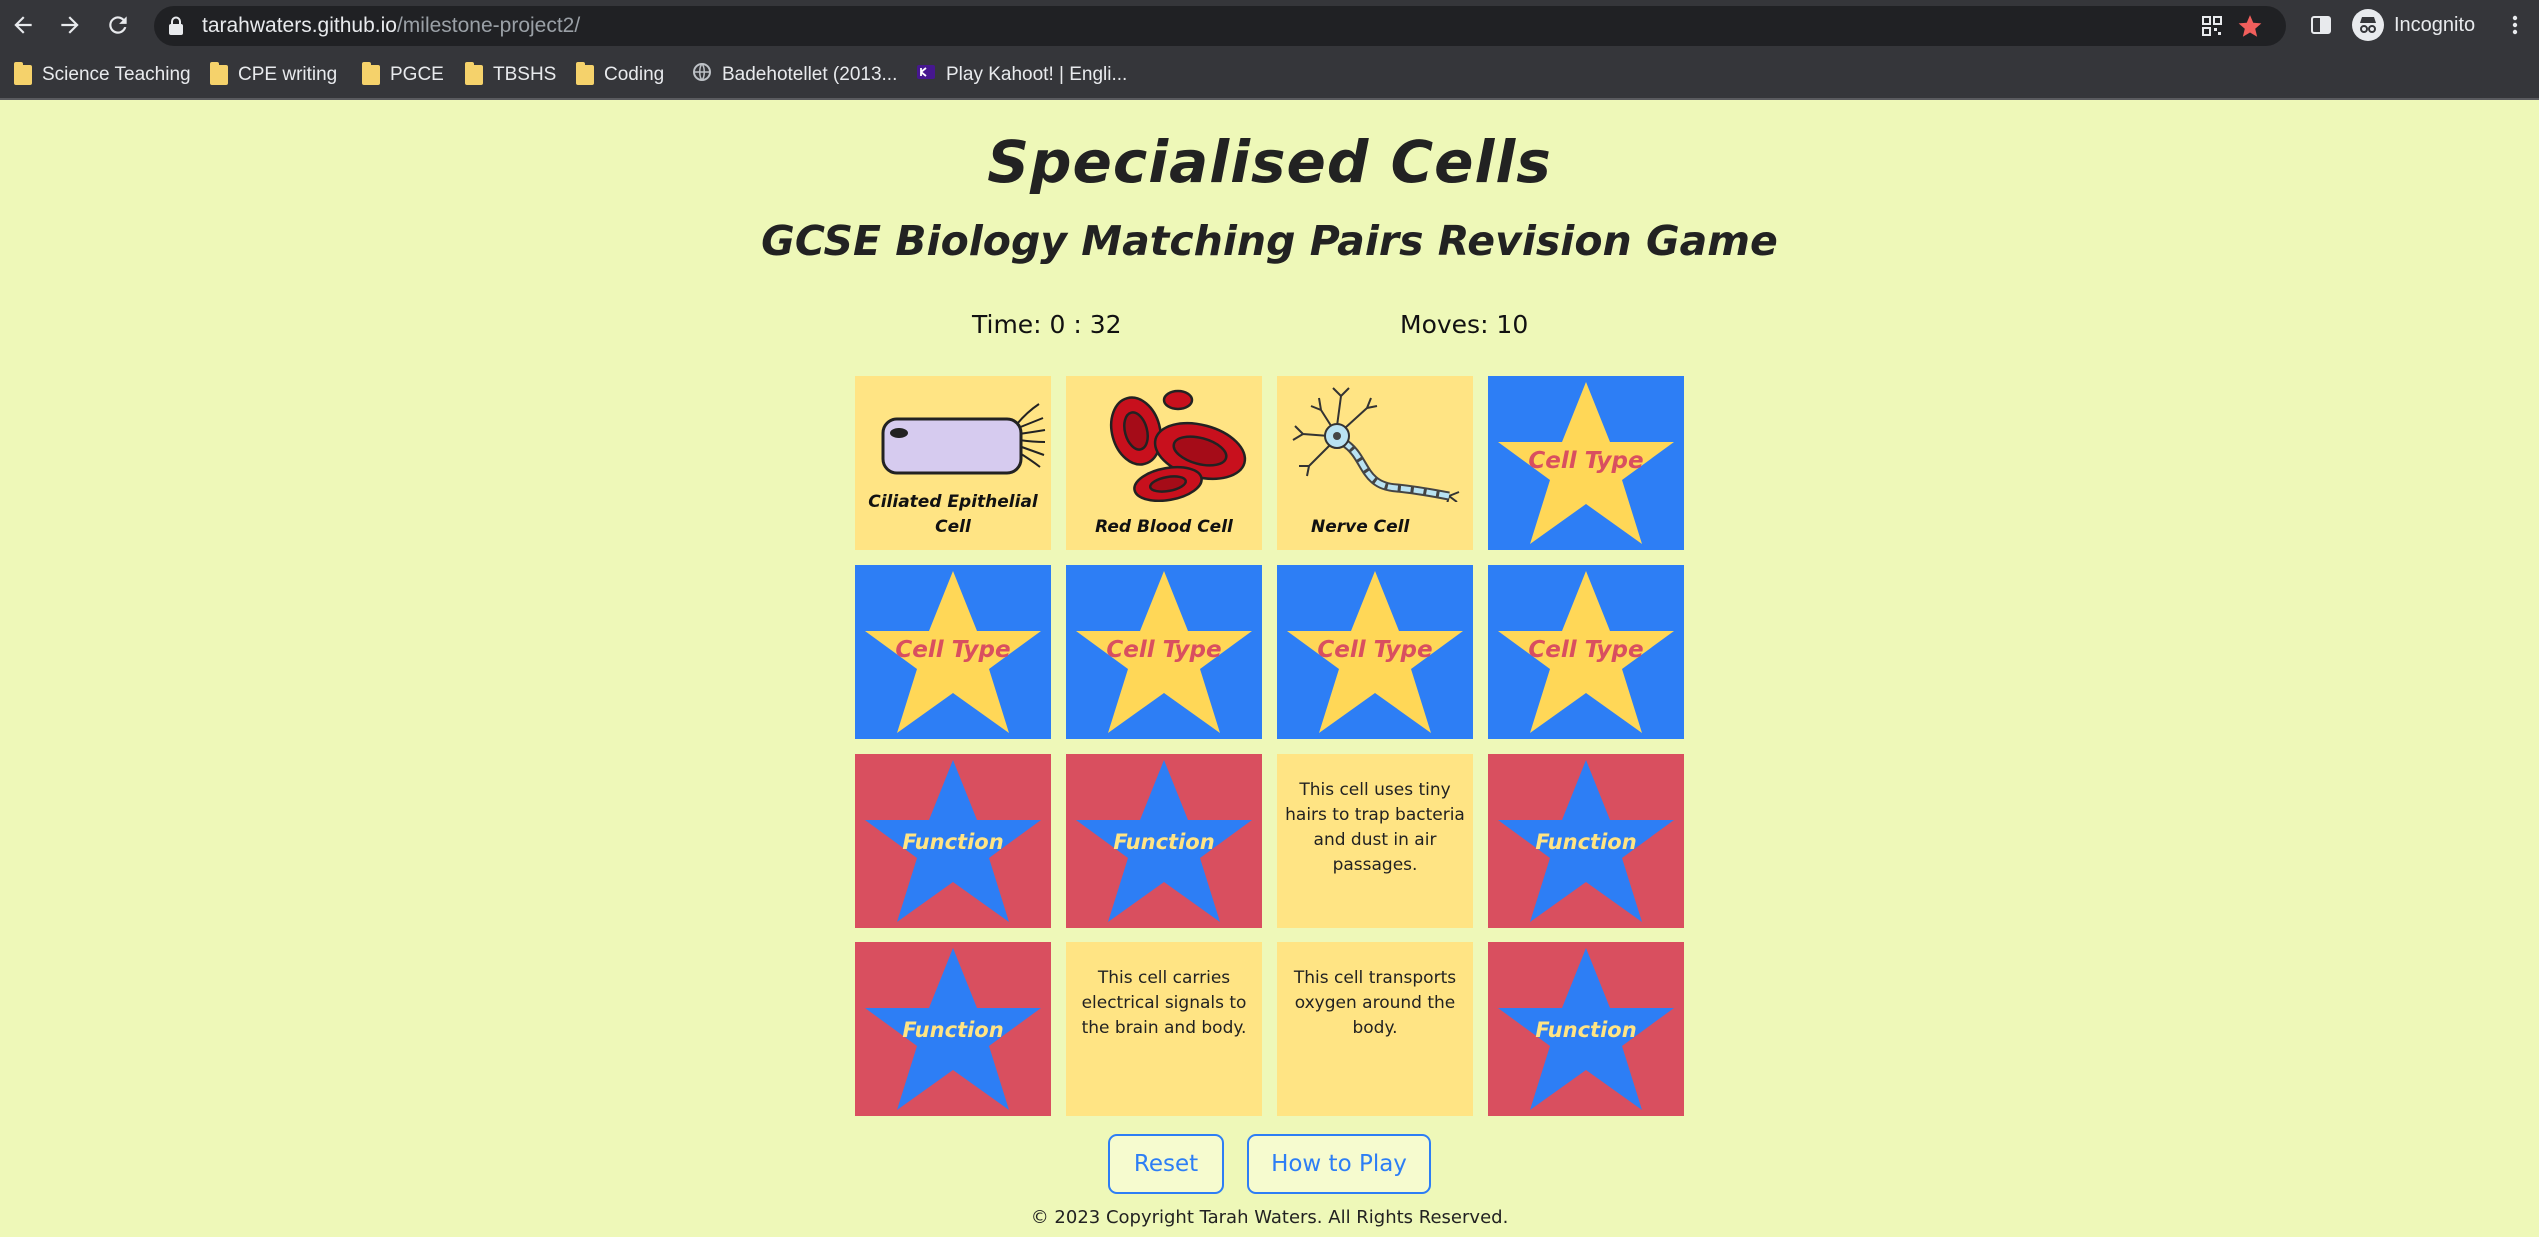  I want to click on card-label: Nerve Cell, so click(1360, 527).